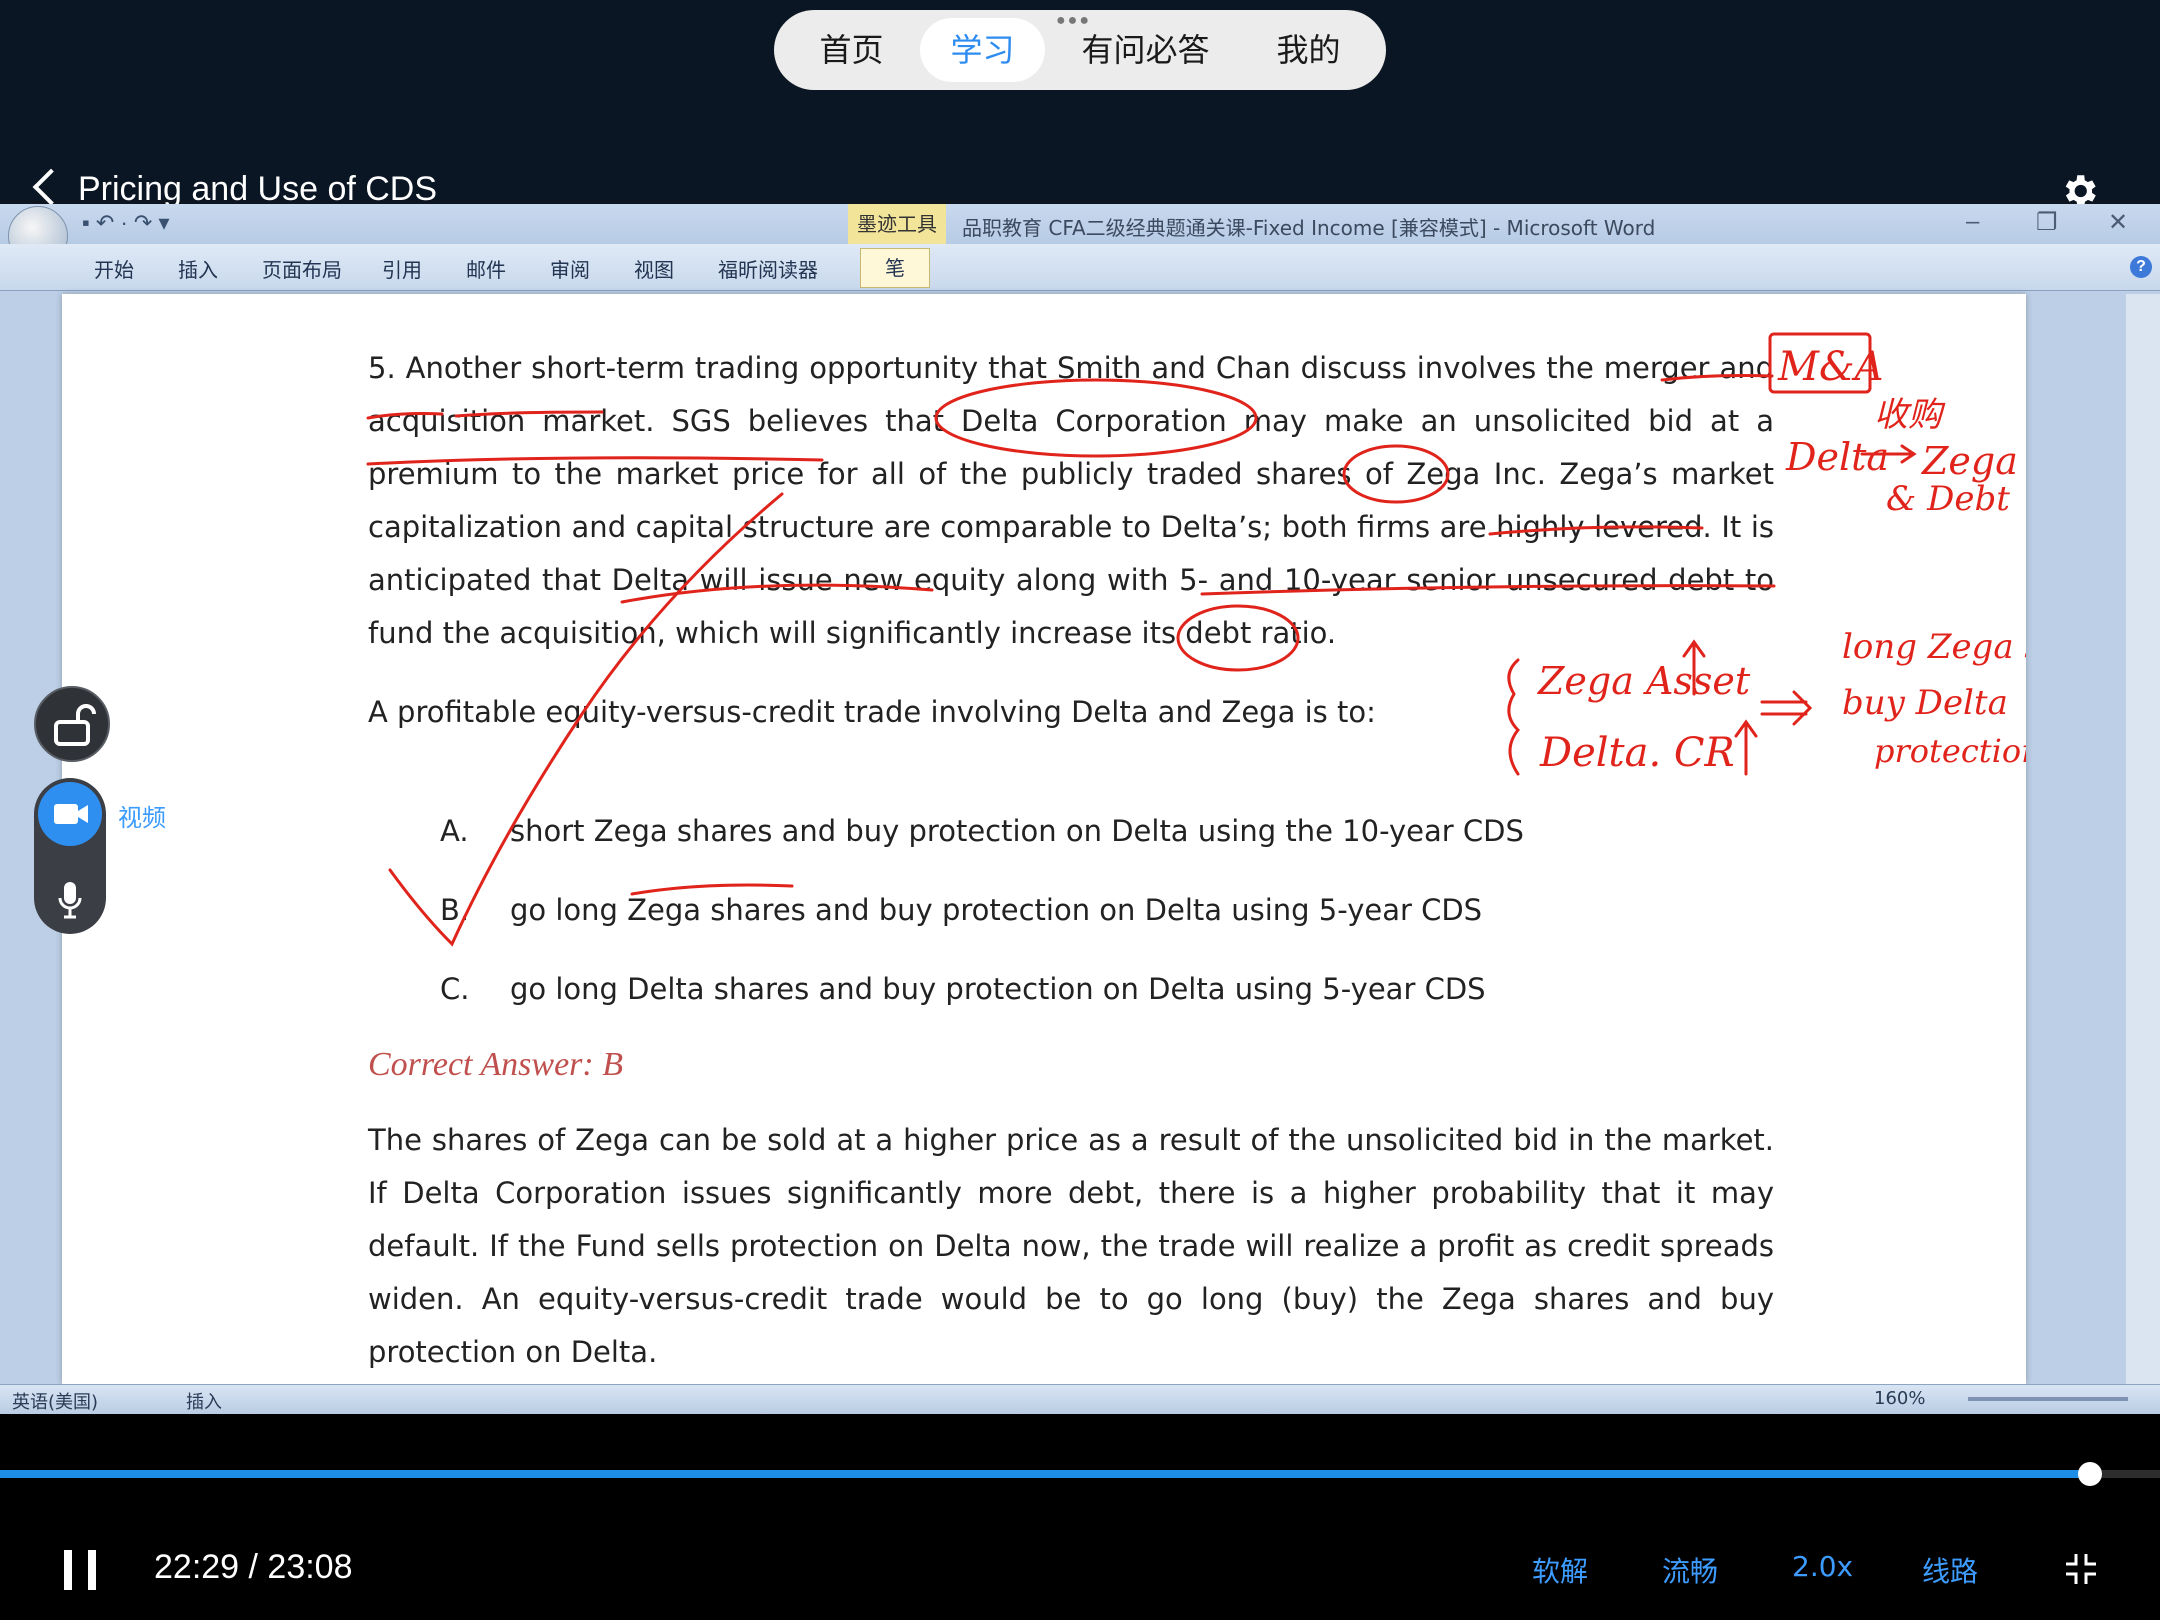 This screenshot has height=1620, width=2160. Describe the element at coordinates (1045, 1474) in the screenshot. I see `progress-fill` at that location.